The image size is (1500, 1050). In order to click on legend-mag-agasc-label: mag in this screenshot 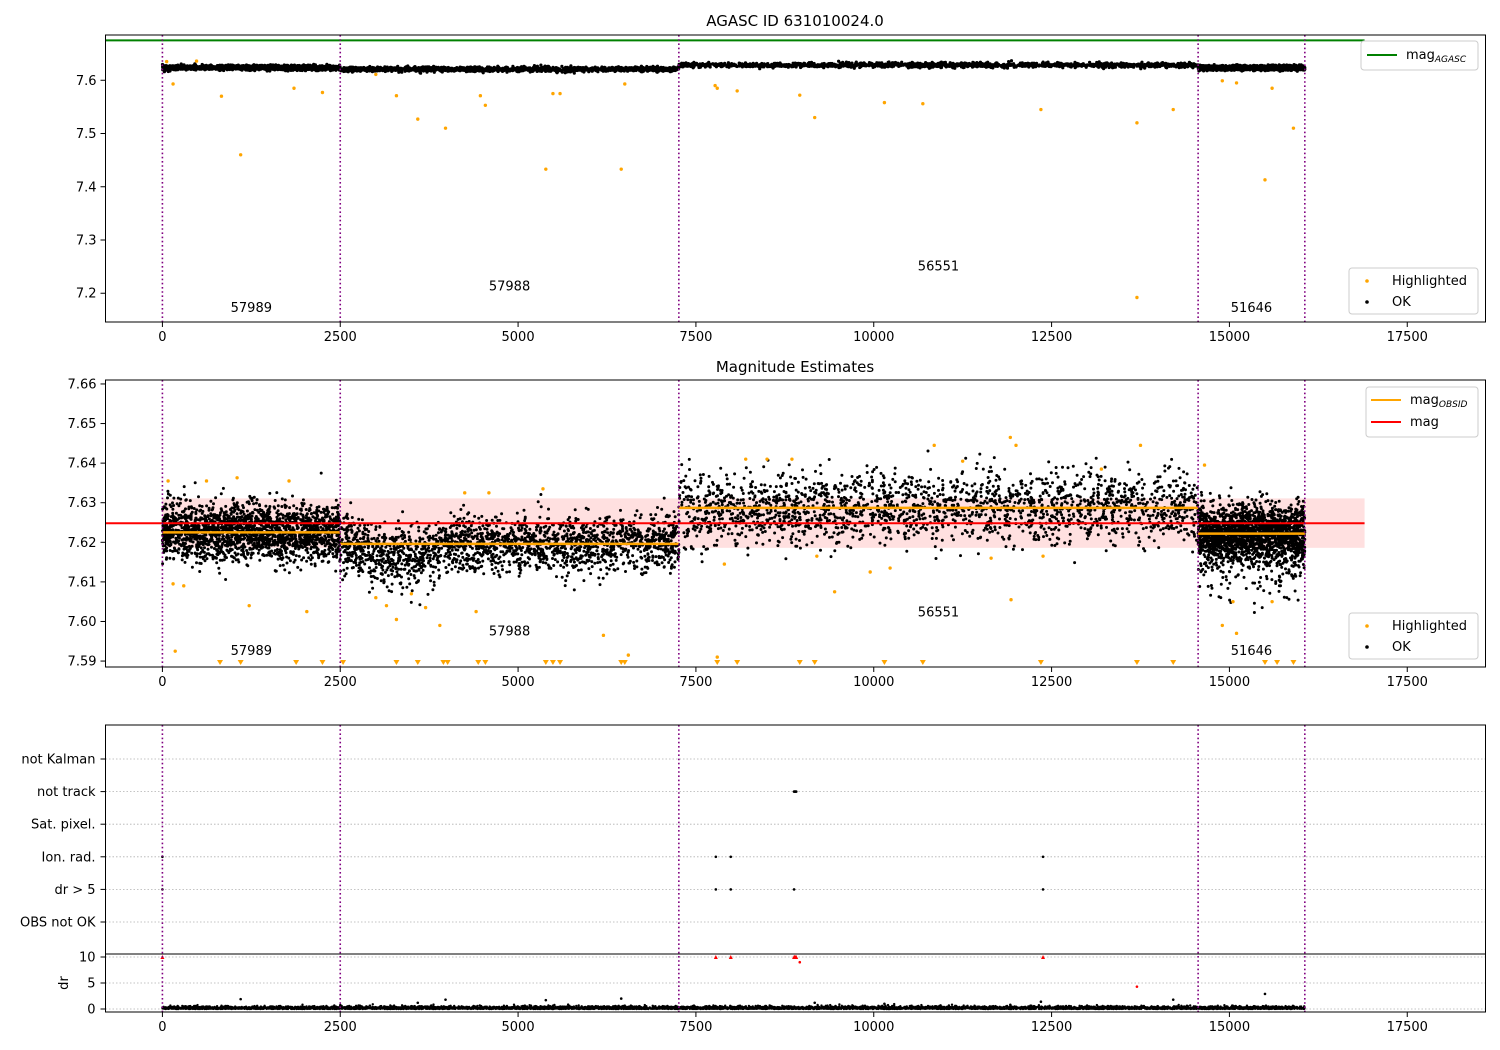, I will do `click(1420, 55)`.